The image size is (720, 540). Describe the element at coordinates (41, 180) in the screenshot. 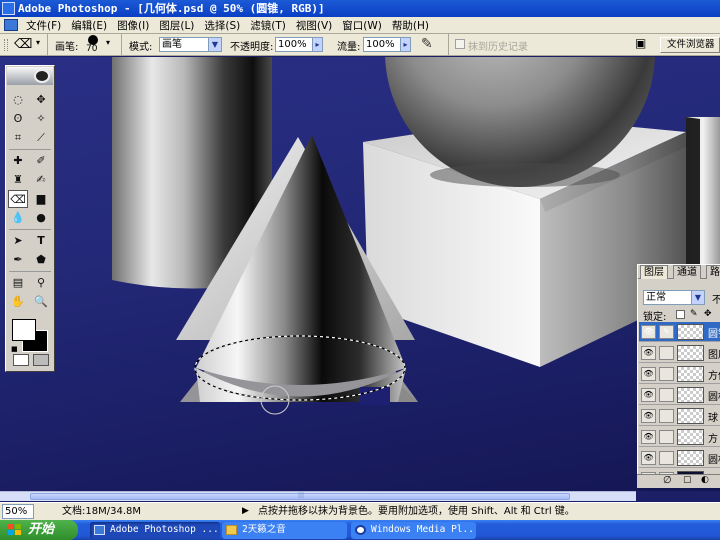

I see `history-brush-tool-icon: ✍` at that location.